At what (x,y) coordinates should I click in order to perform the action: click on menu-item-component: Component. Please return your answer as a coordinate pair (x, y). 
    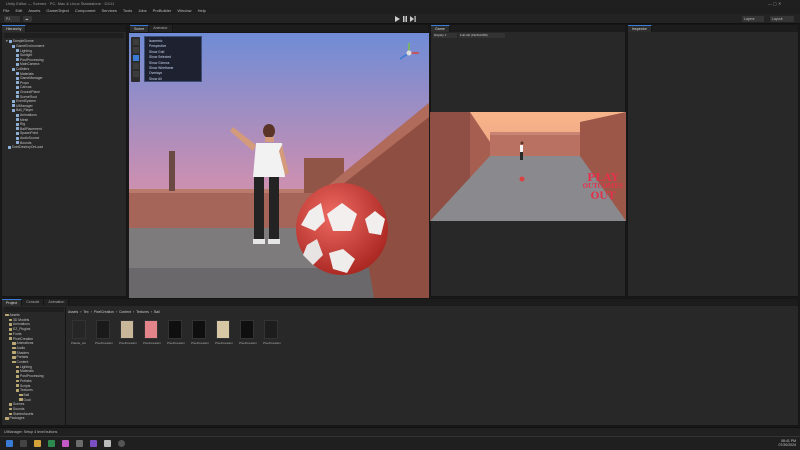
    Looking at the image, I should click on (85, 10).